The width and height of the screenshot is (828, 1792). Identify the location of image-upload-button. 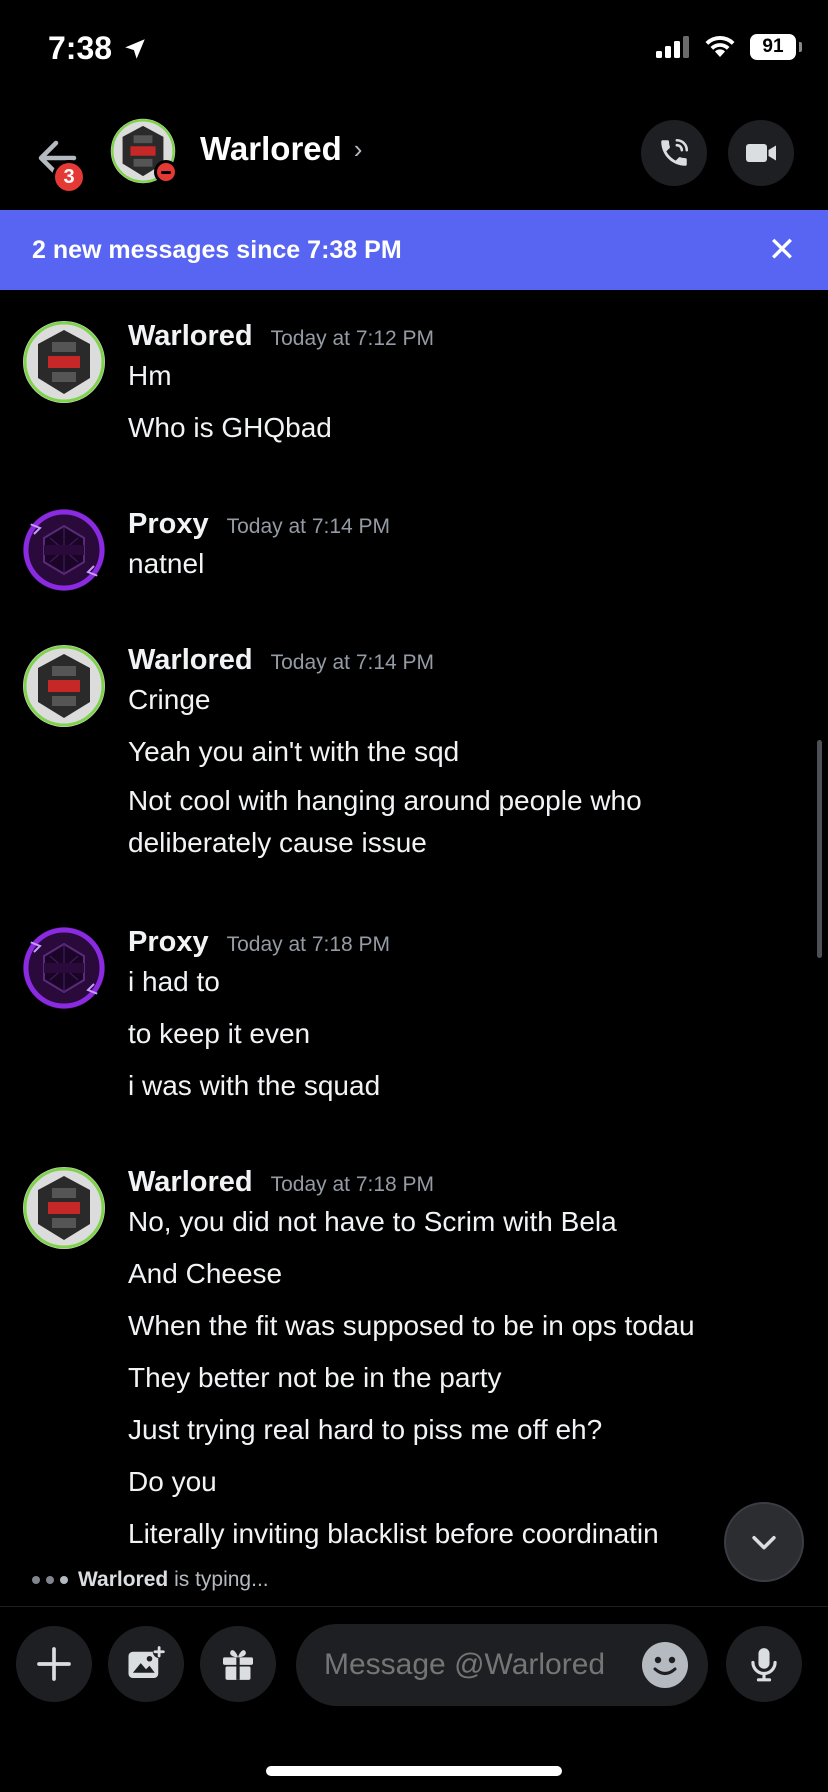
(146, 1664).